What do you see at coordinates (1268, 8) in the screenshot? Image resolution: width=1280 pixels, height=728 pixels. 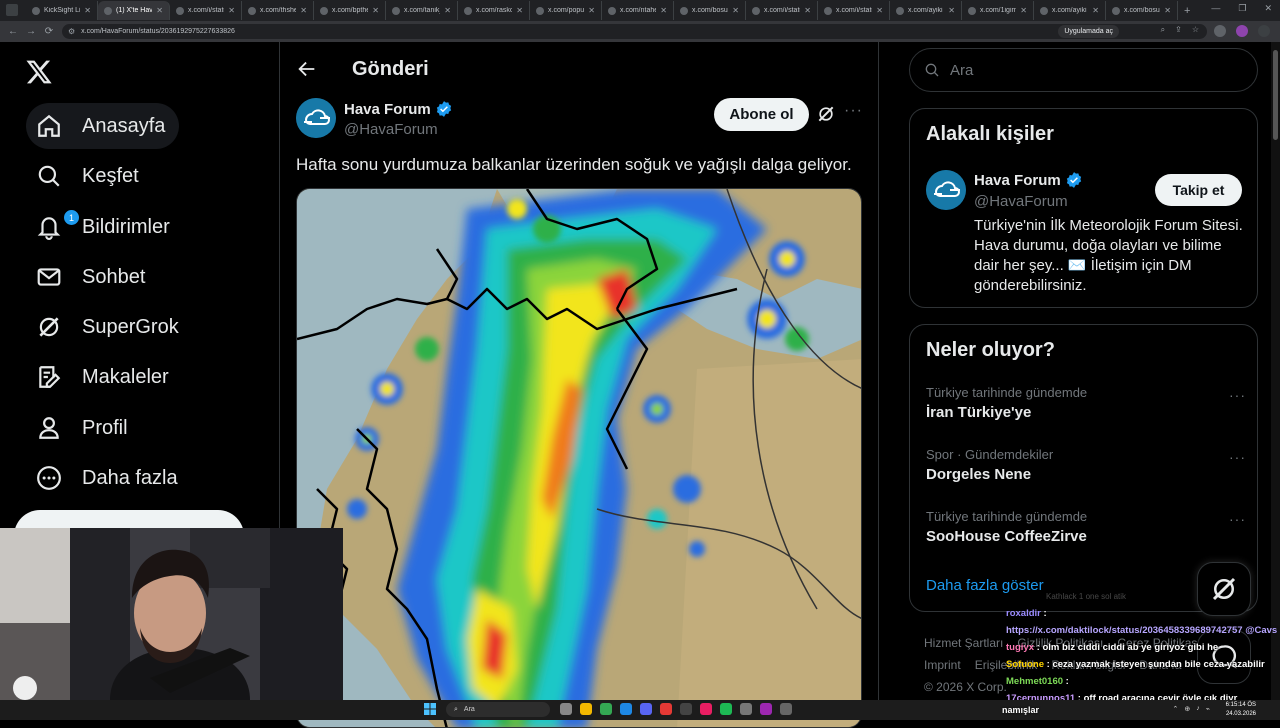 I see `close-window-button: ✕` at bounding box center [1268, 8].